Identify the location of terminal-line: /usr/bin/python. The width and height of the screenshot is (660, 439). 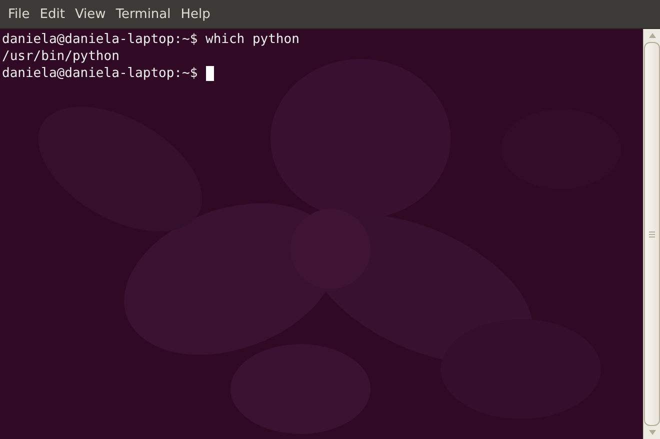
(61, 56).